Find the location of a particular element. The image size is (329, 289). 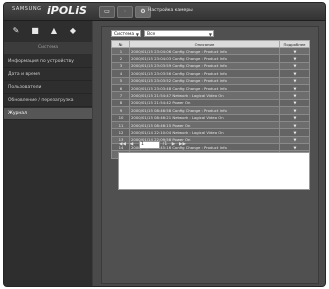

gear-icon: ⚙ is located at coordinates (143, 11).